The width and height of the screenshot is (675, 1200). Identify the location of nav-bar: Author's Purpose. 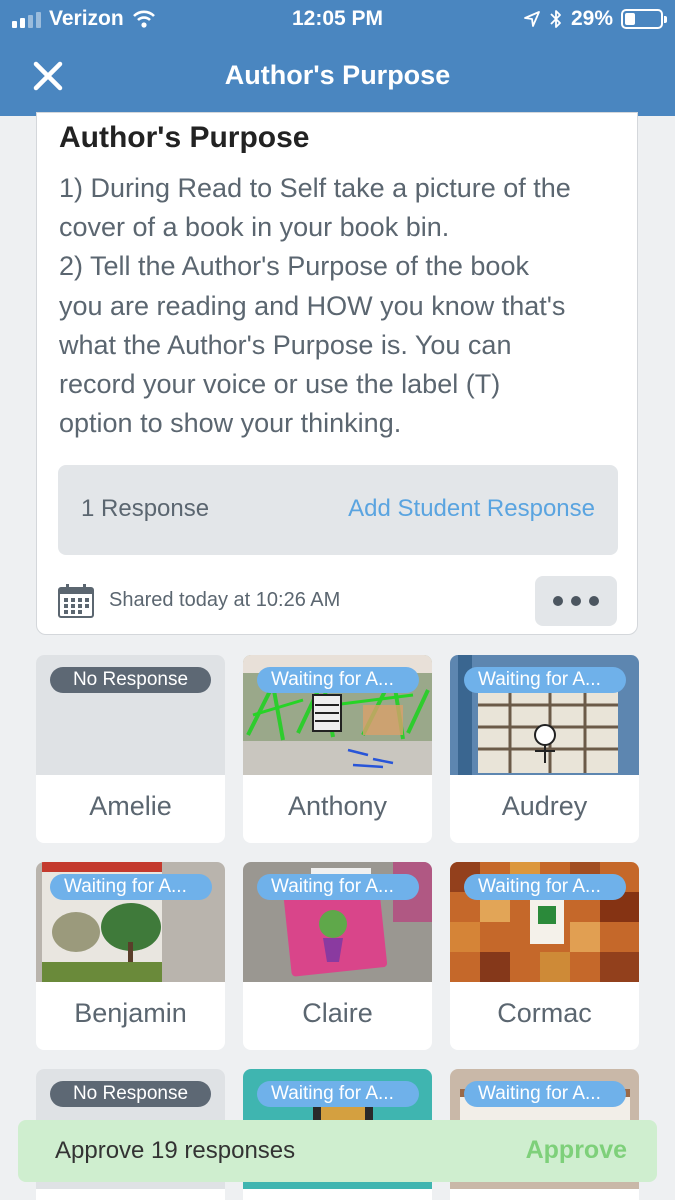
(337, 77).